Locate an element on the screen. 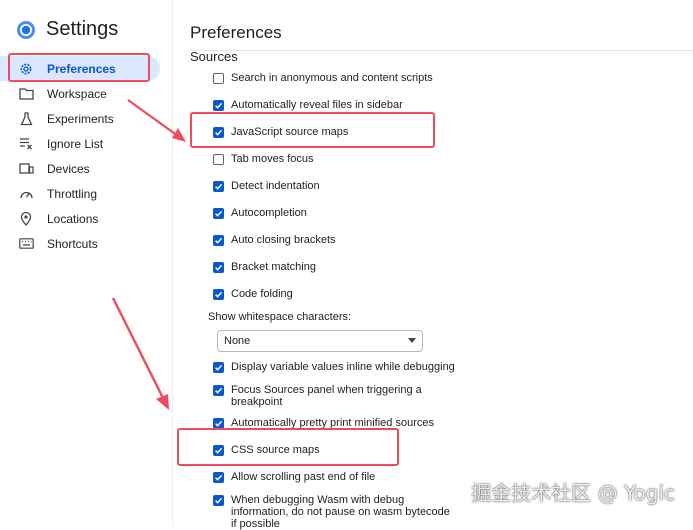 Image resolution: width=693 pixels, height=530 pixels. setting-row: Auto closing brackets is located at coordinates (274, 240).